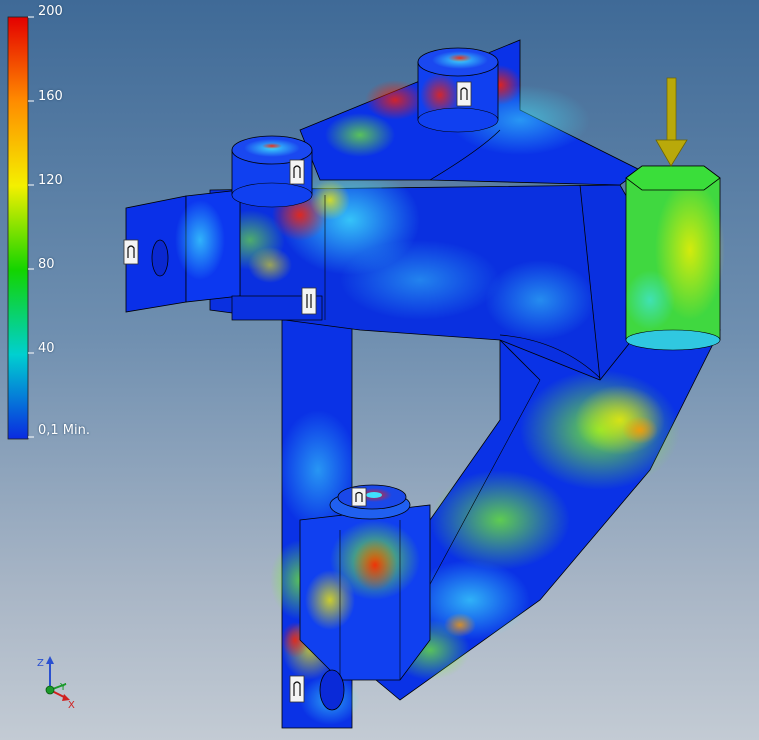  What do you see at coordinates (50, 180) in the screenshot?
I see `legend-label: 120` at bounding box center [50, 180].